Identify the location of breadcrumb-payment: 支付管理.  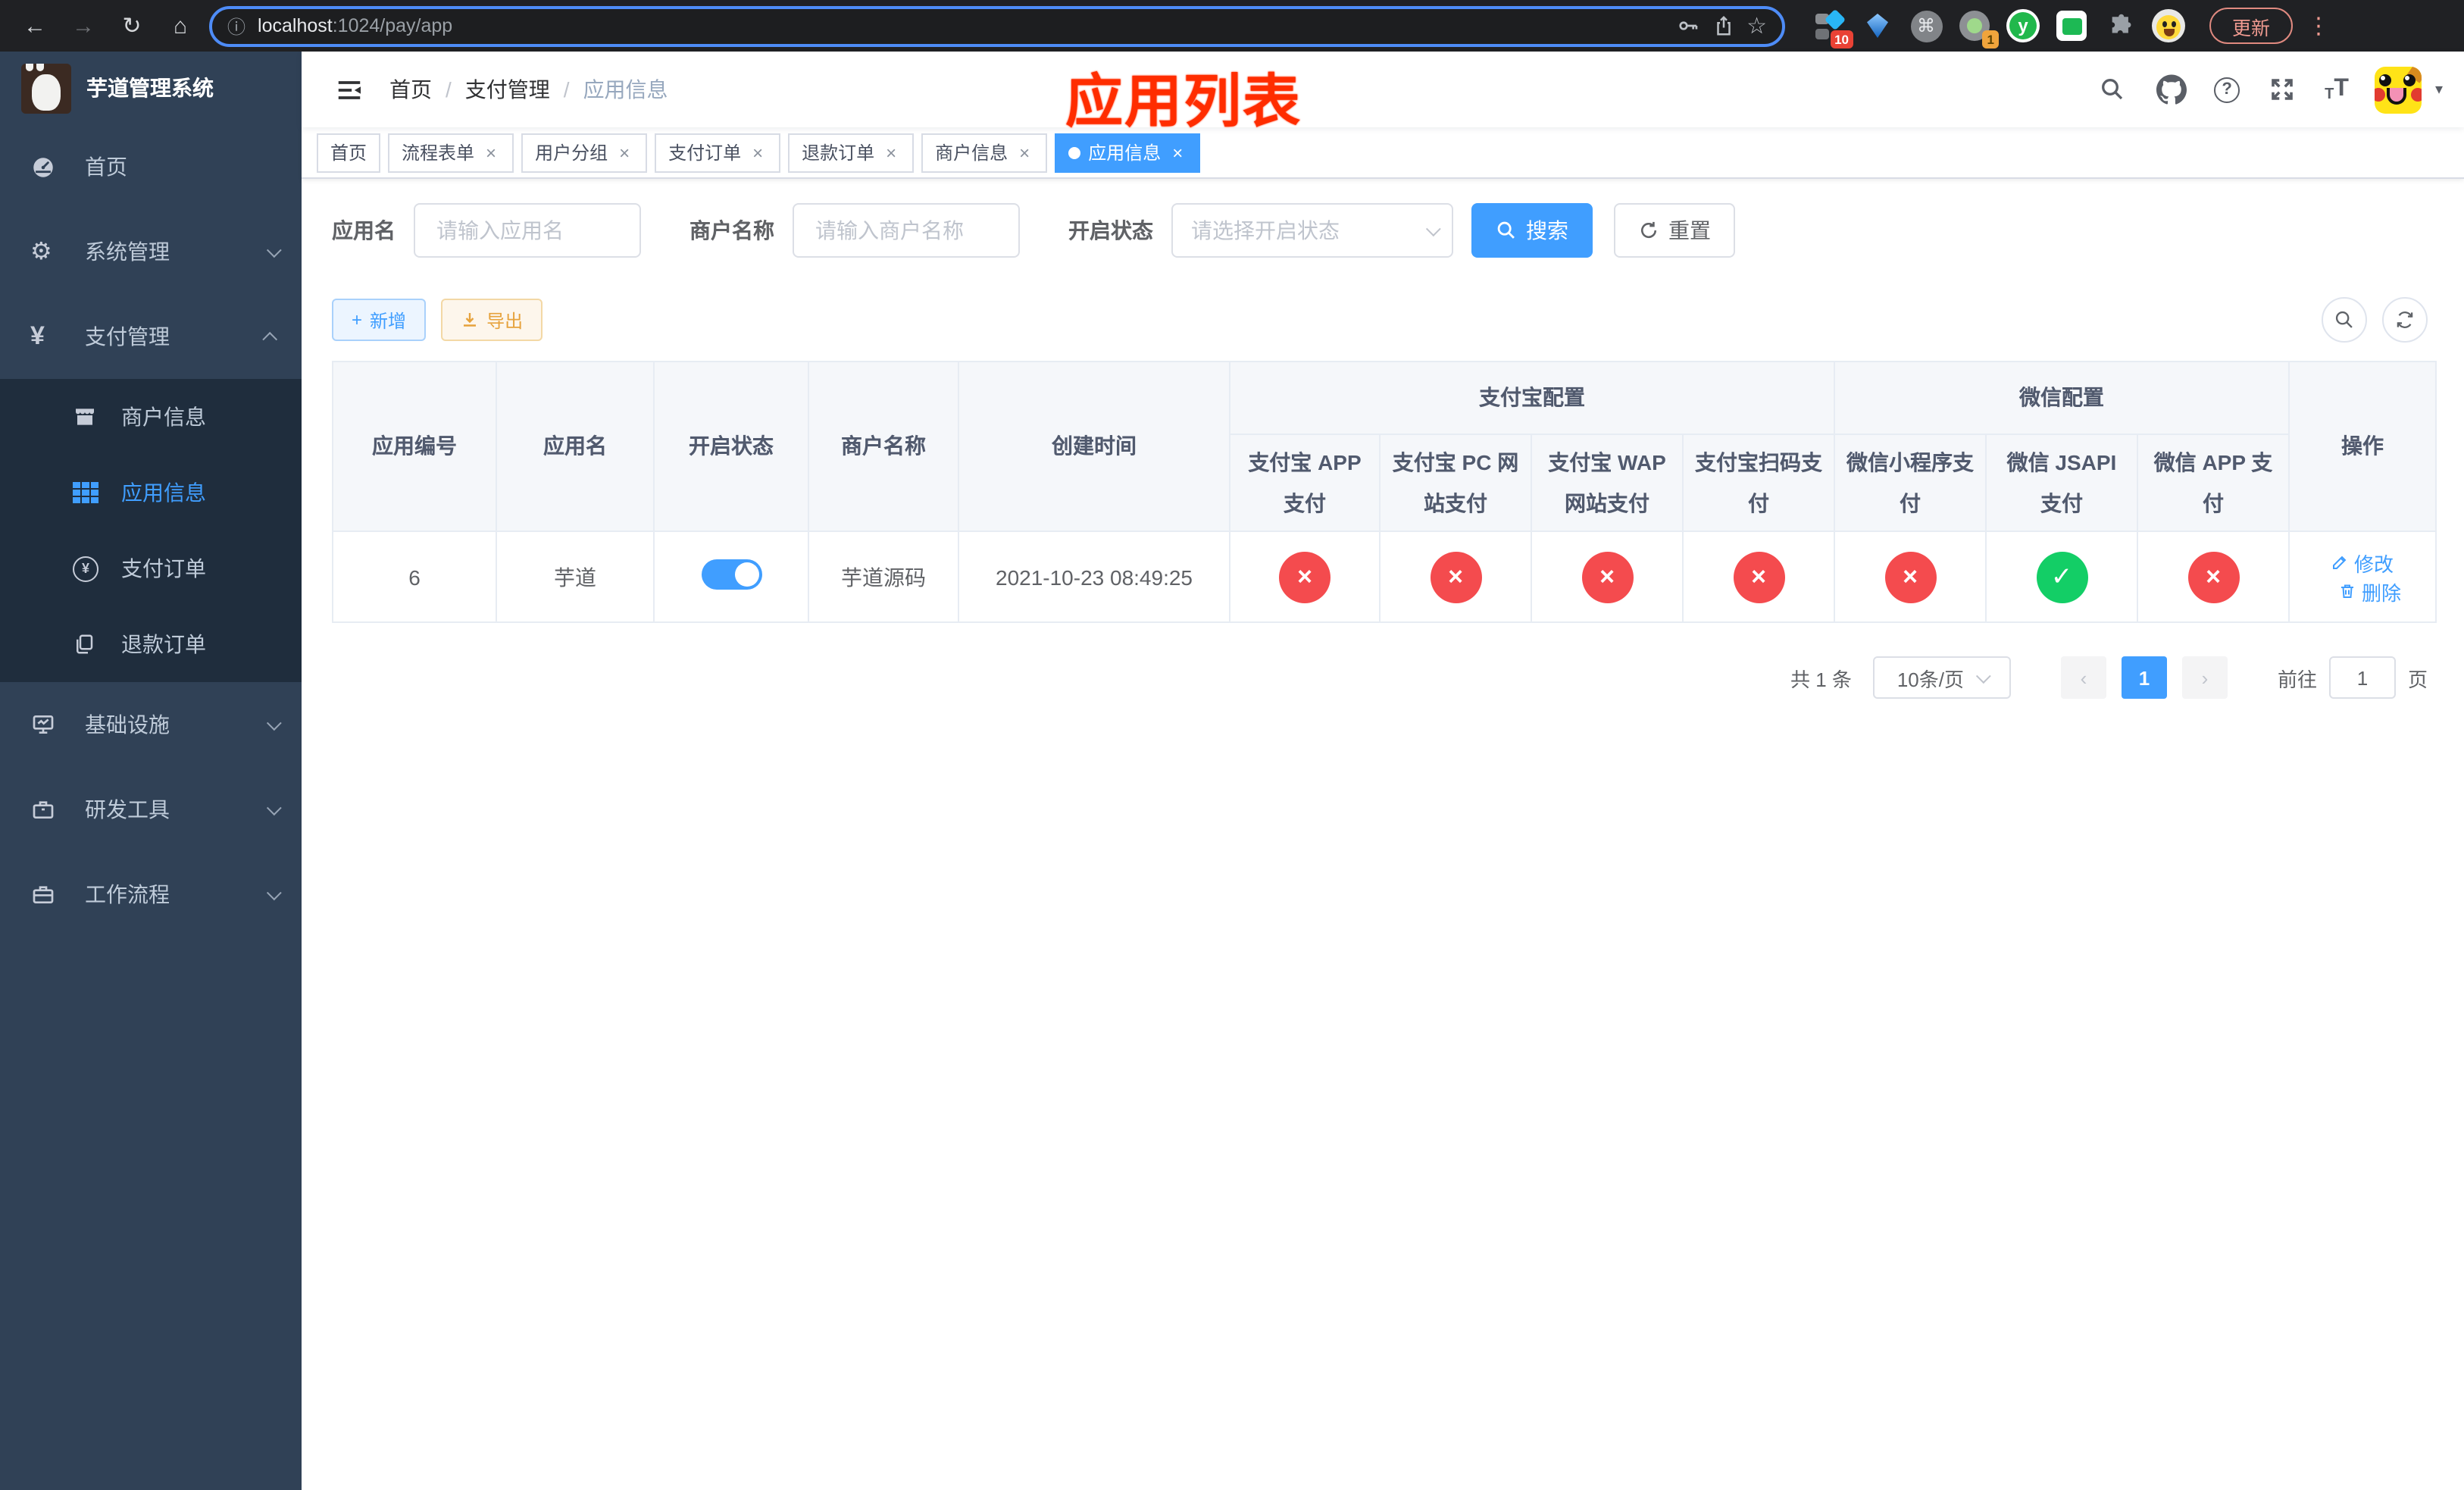
(507, 89).